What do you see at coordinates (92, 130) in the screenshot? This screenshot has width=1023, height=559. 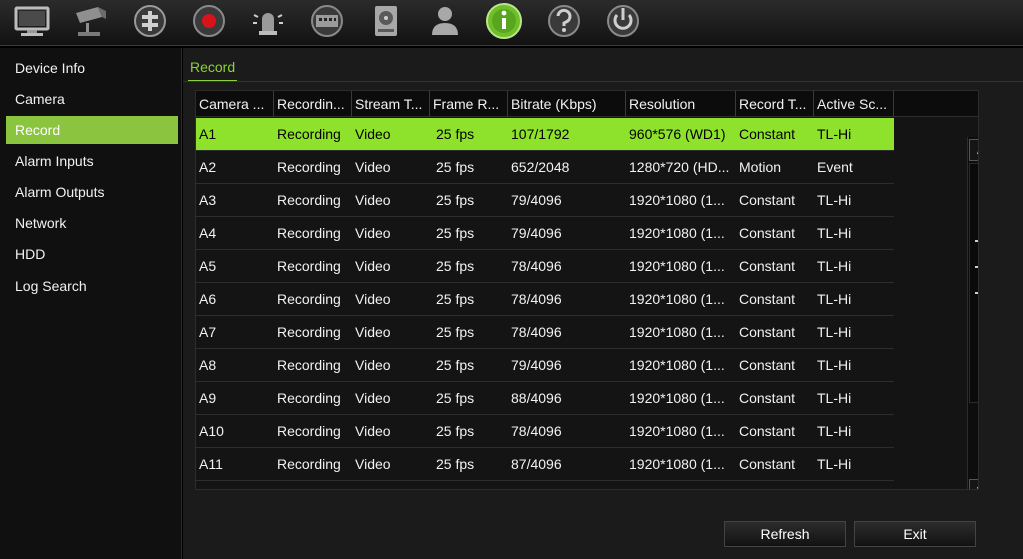 I see `sidebar-item-record: Record` at bounding box center [92, 130].